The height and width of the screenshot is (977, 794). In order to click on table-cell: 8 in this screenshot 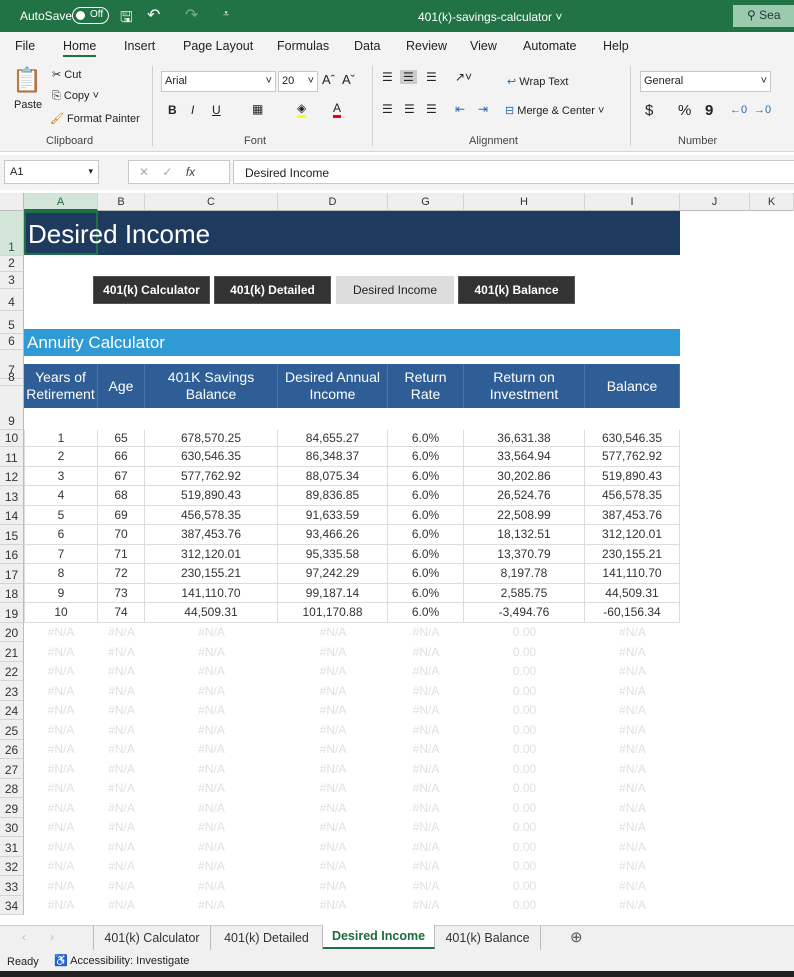, I will do `click(61, 574)`.